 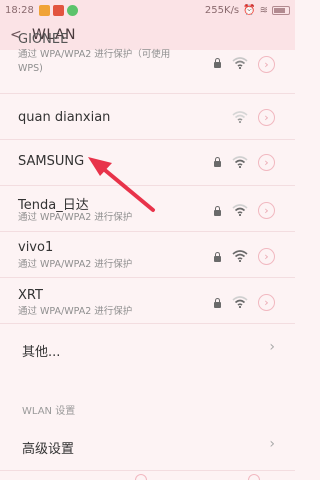 What do you see at coordinates (48, 449) in the screenshot?
I see `advanced-settings-label: 高级设置` at bounding box center [48, 449].